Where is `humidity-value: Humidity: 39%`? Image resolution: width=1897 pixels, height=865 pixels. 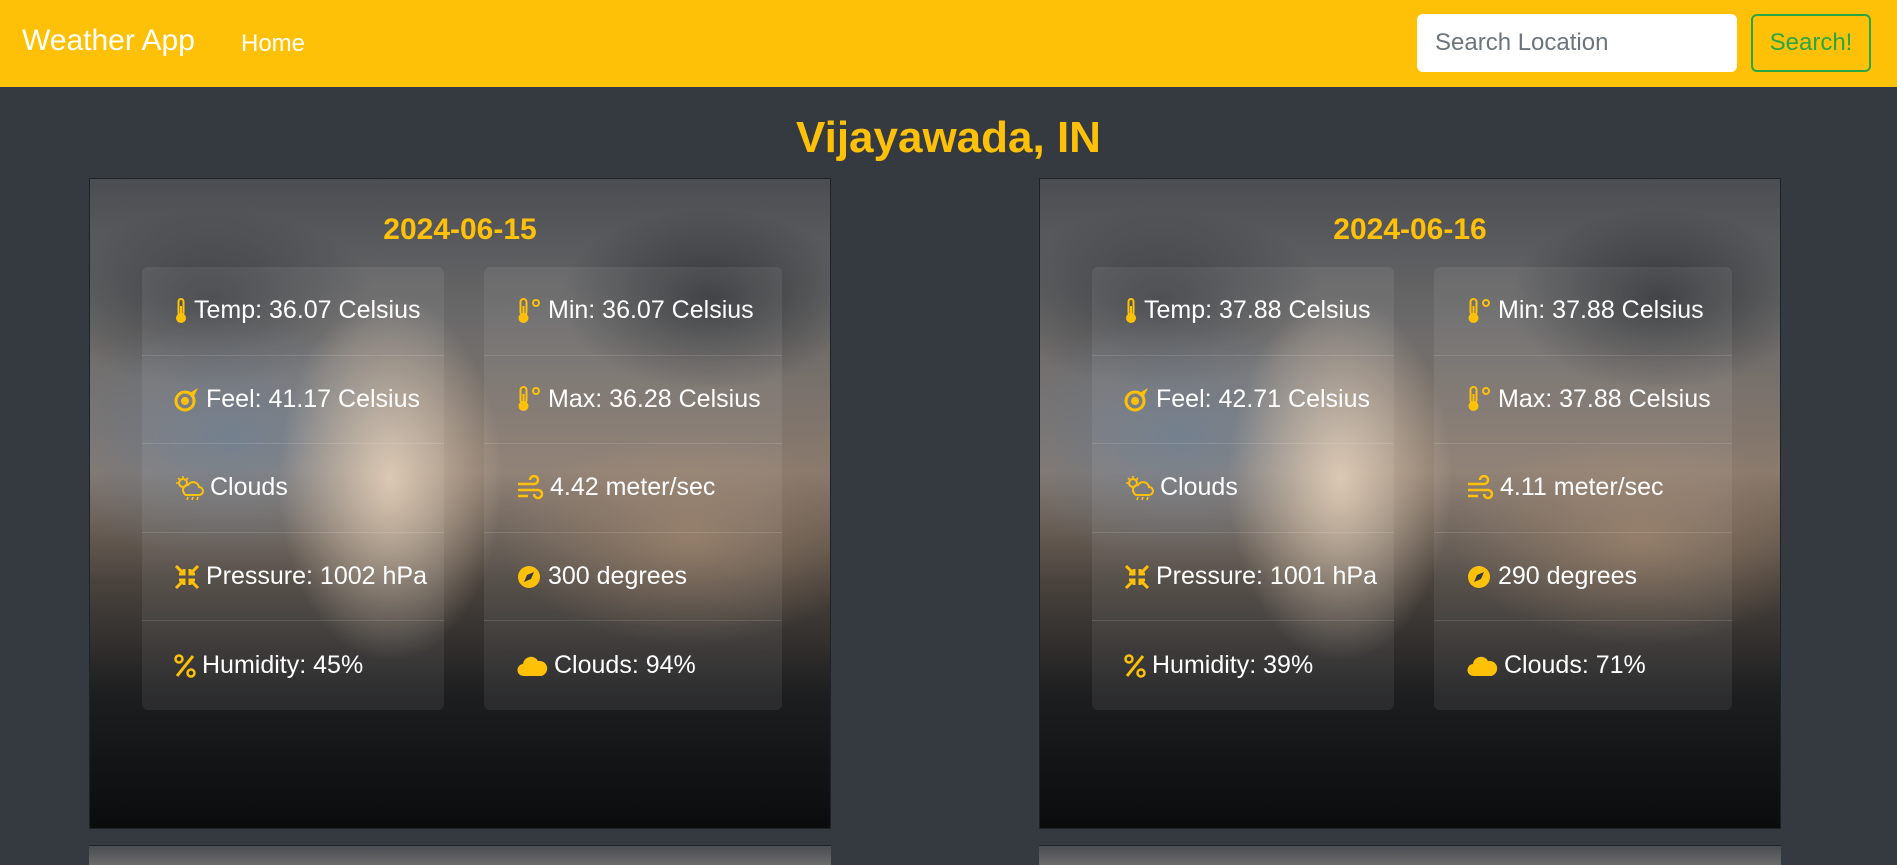 humidity-value: Humidity: 39% is located at coordinates (1233, 665).